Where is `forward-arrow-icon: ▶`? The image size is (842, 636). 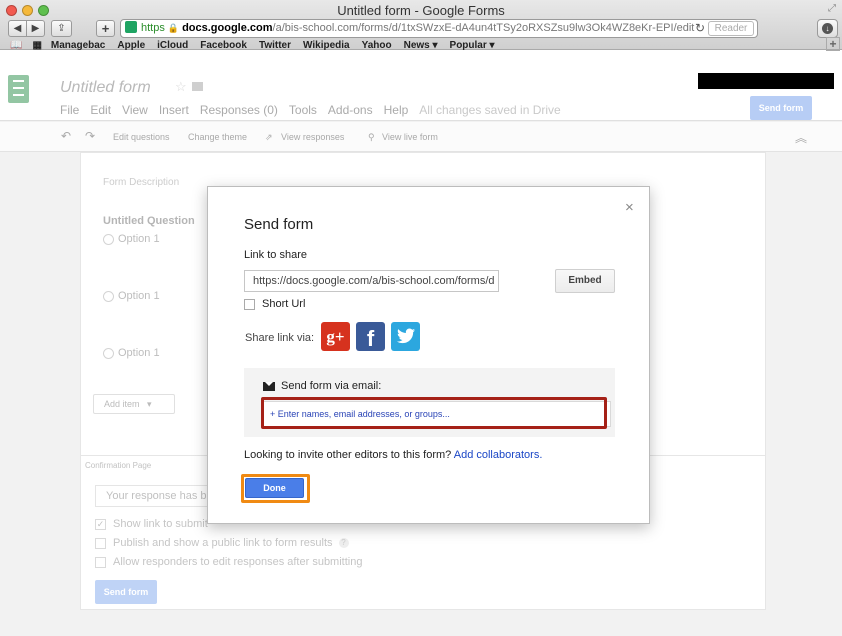 forward-arrow-icon: ▶ is located at coordinates (35, 28).